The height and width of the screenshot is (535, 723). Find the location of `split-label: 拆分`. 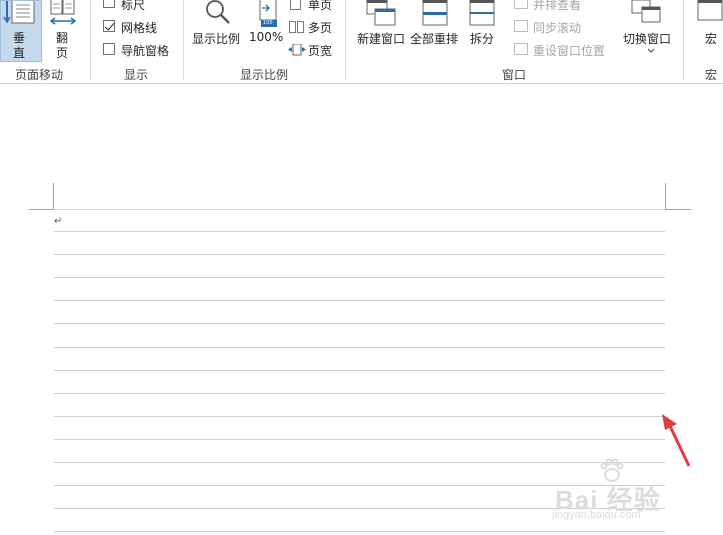

split-label: 拆分 is located at coordinates (482, 39).